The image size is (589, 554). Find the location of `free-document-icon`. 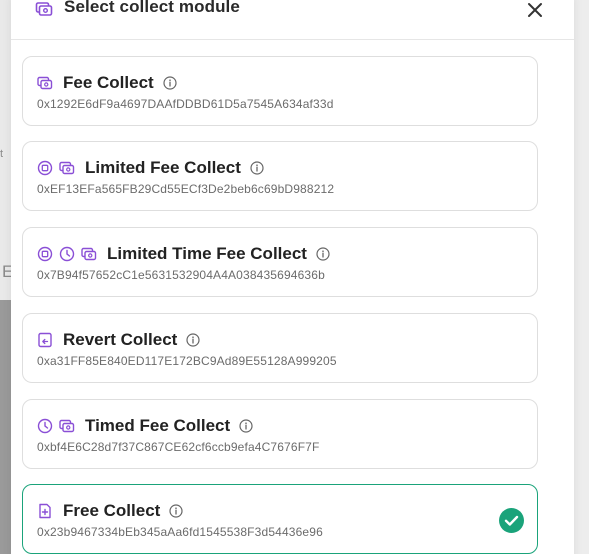

free-document-icon is located at coordinates (45, 511).